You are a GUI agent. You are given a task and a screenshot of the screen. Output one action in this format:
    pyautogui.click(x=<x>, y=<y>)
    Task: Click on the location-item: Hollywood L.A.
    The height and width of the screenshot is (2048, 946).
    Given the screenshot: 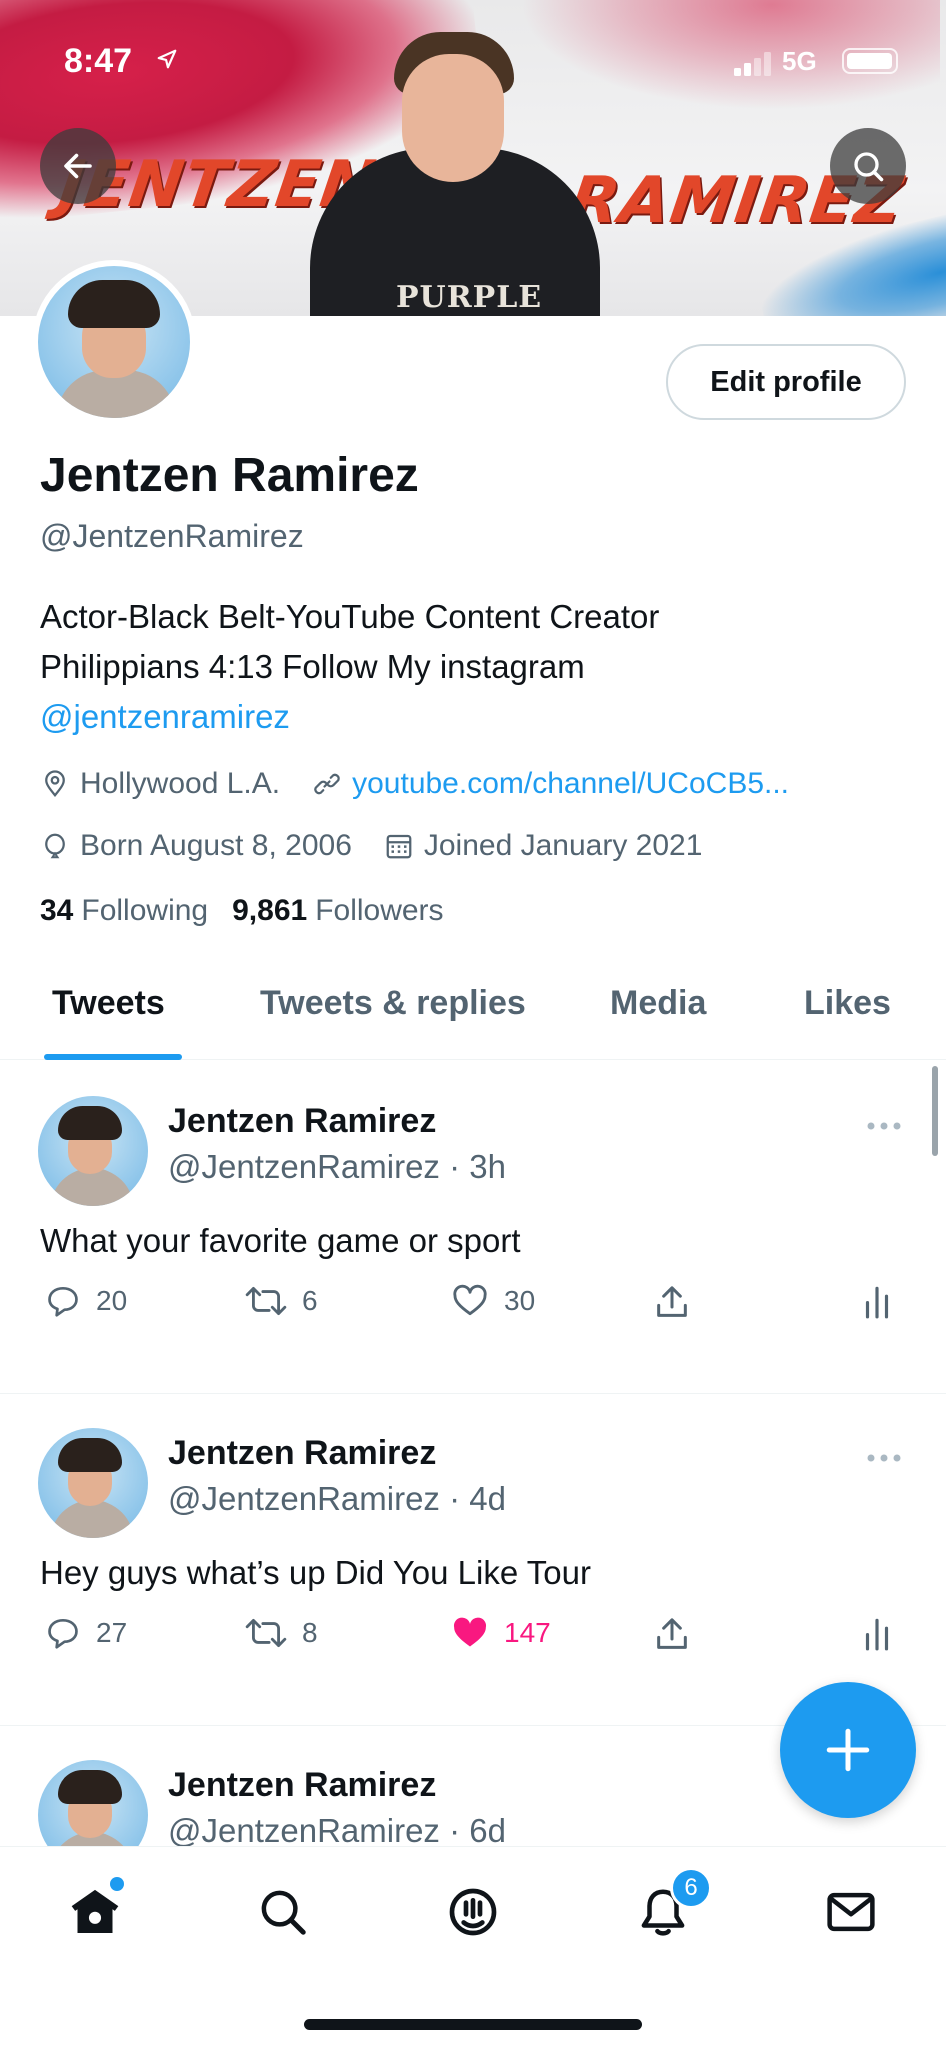 What is the action you would take?
    pyautogui.click(x=160, y=784)
    